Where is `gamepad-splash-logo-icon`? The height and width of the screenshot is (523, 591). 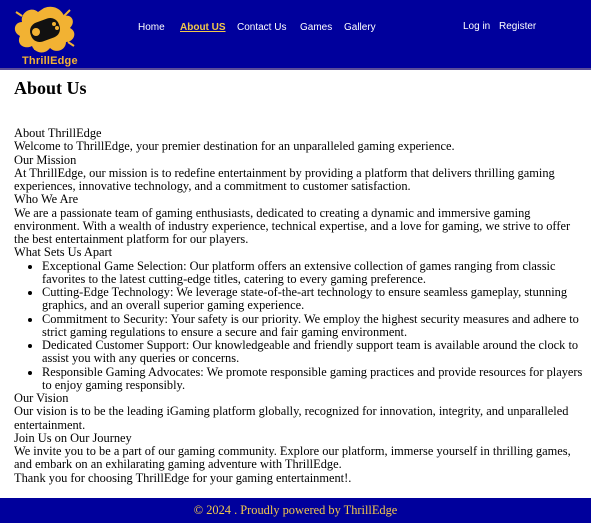
gamepad-splash-logo-icon is located at coordinates (44, 29).